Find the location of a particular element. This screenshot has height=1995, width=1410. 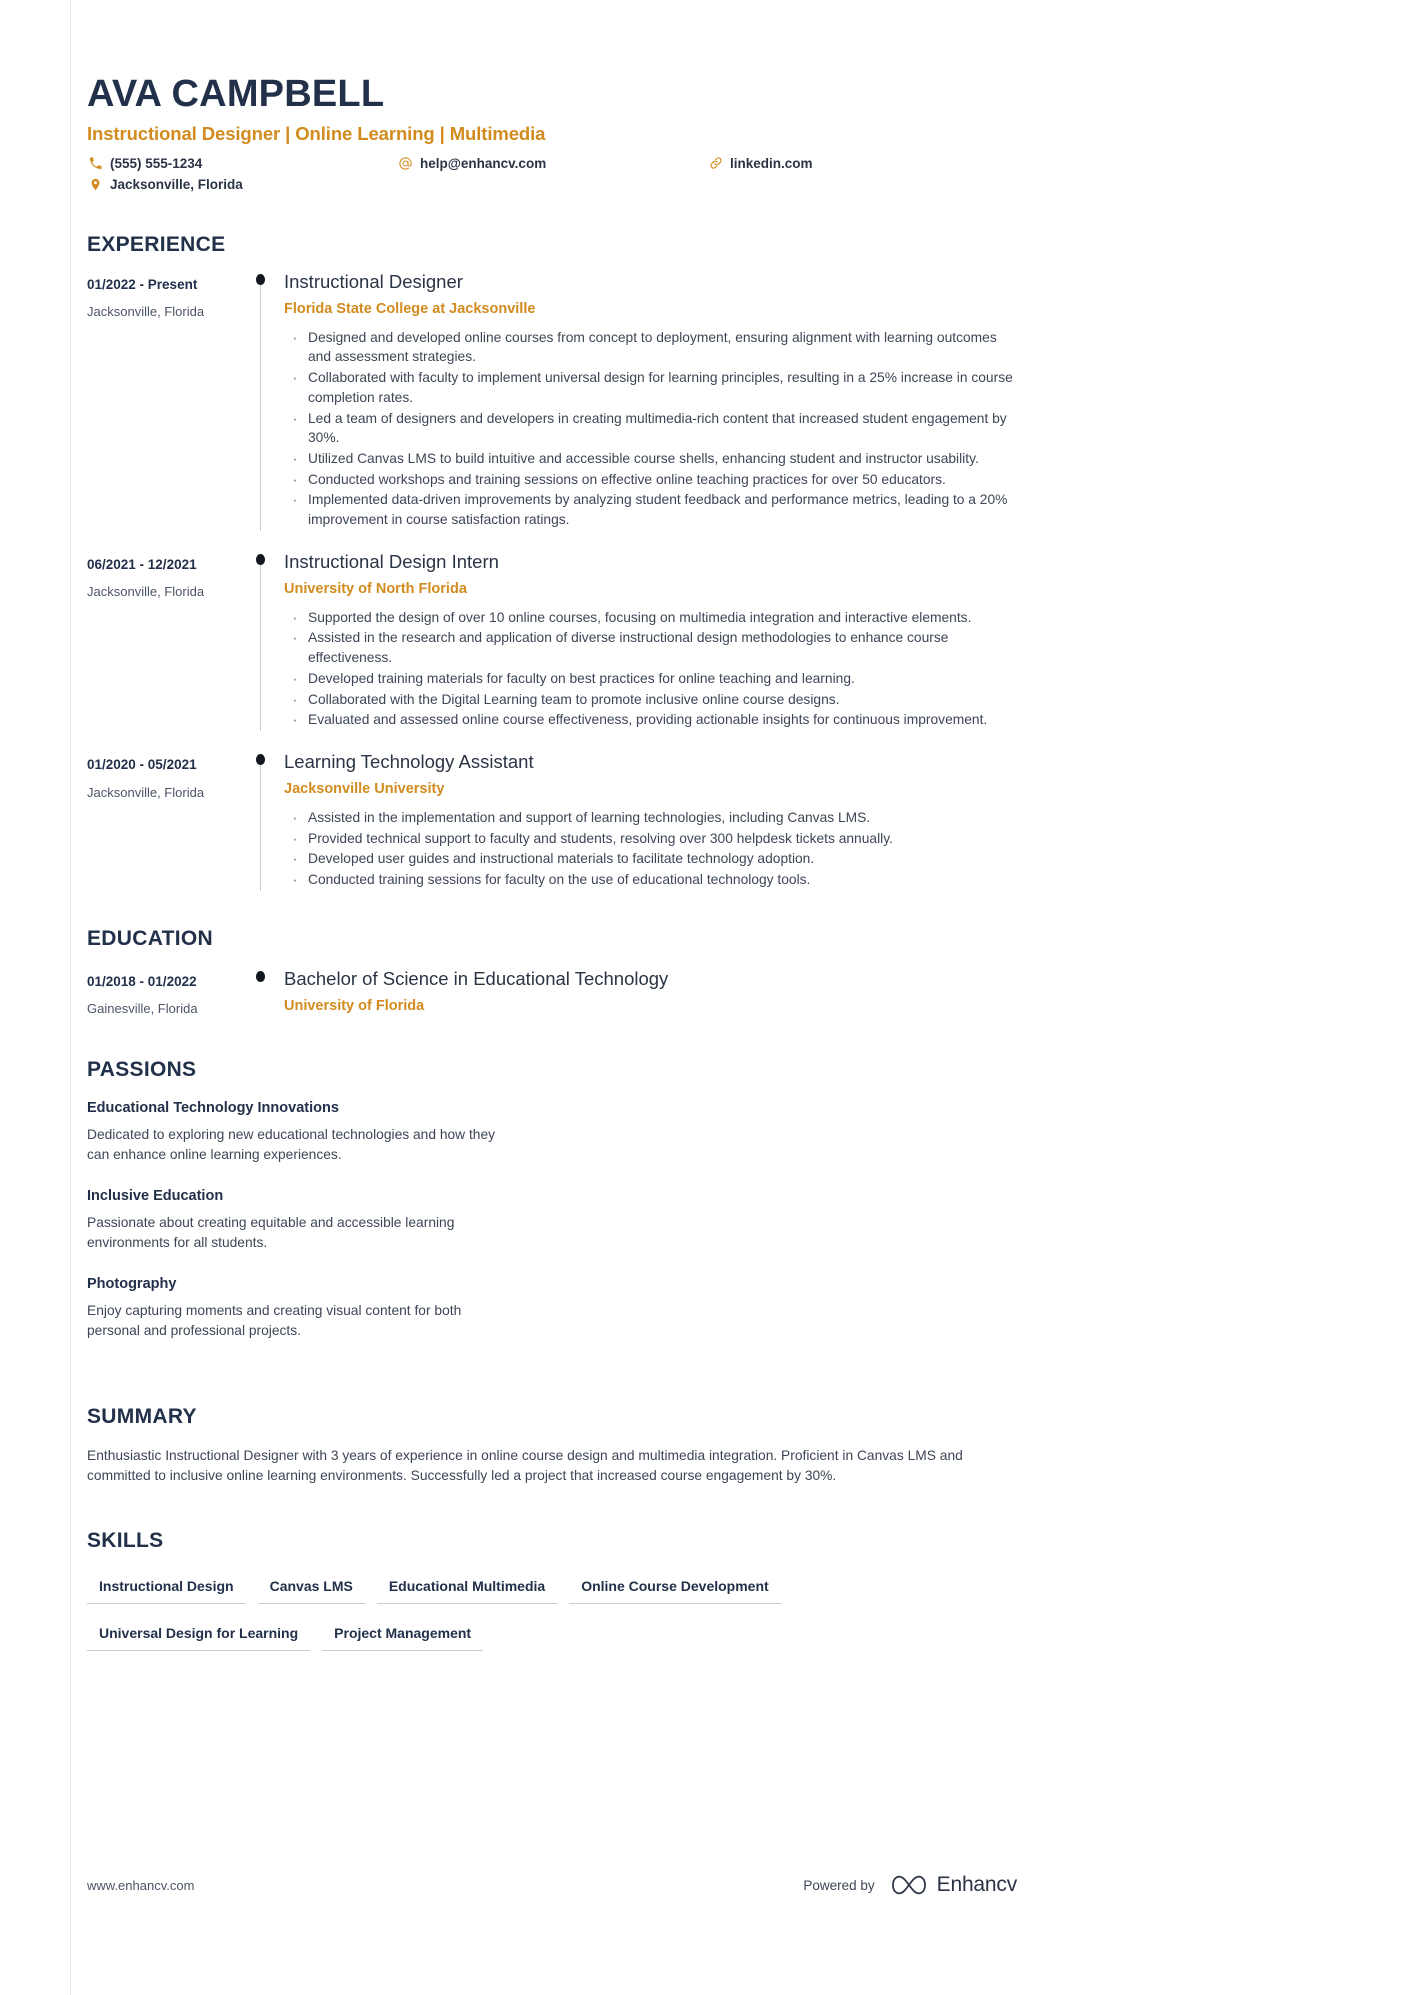

passion-title: Inclusive Education is located at coordinates (155, 1196).